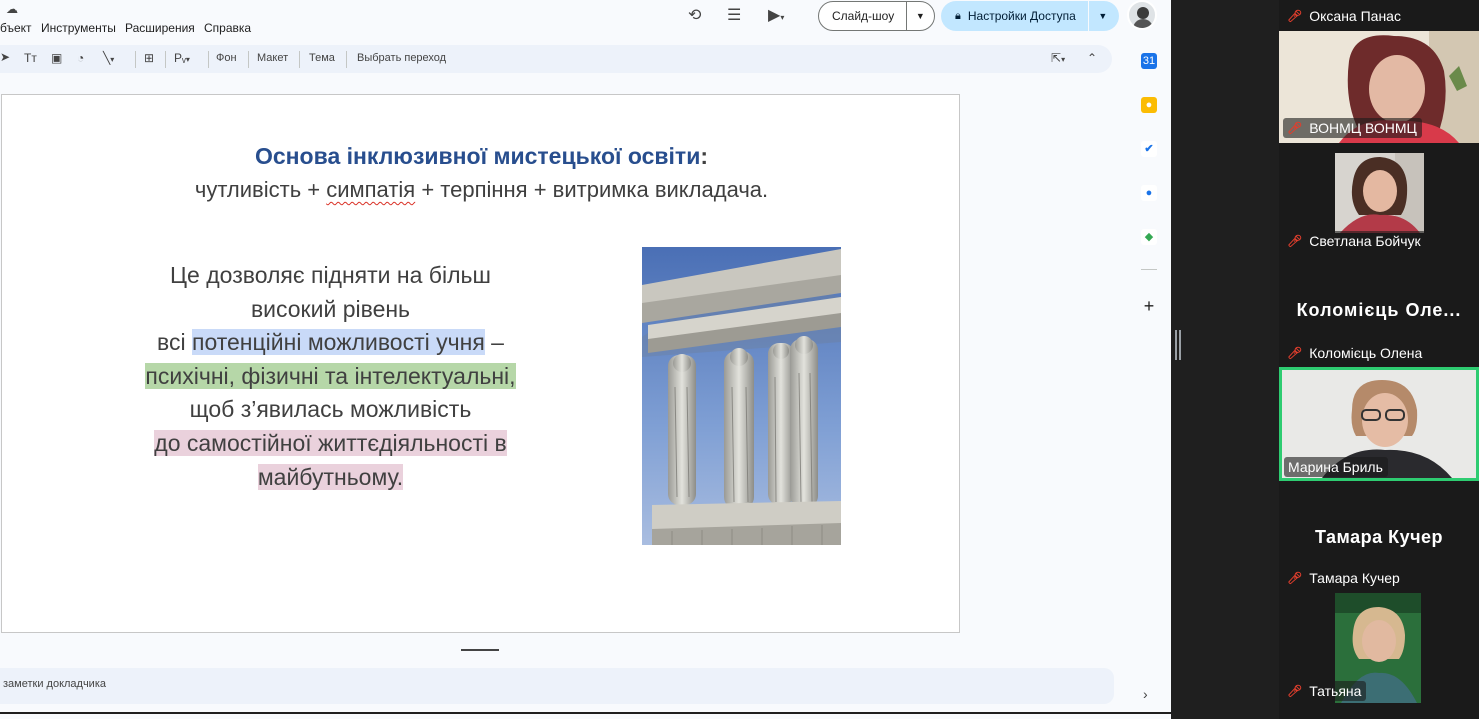  I want to click on highlight-blue: потенційні можливості учня, so click(338, 342).